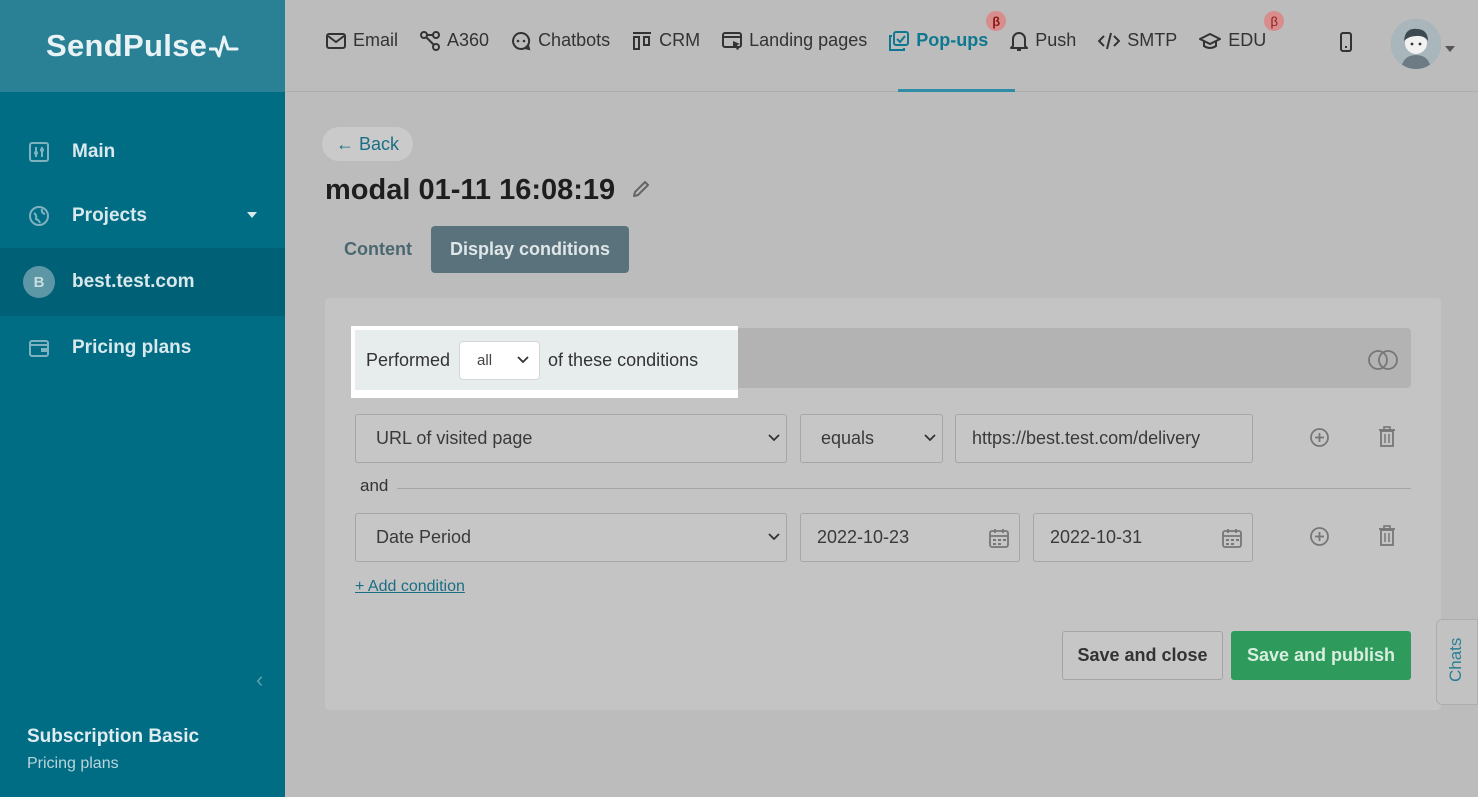  Describe the element at coordinates (113, 736) in the screenshot. I see `subscription-title: Subscription Basic` at that location.